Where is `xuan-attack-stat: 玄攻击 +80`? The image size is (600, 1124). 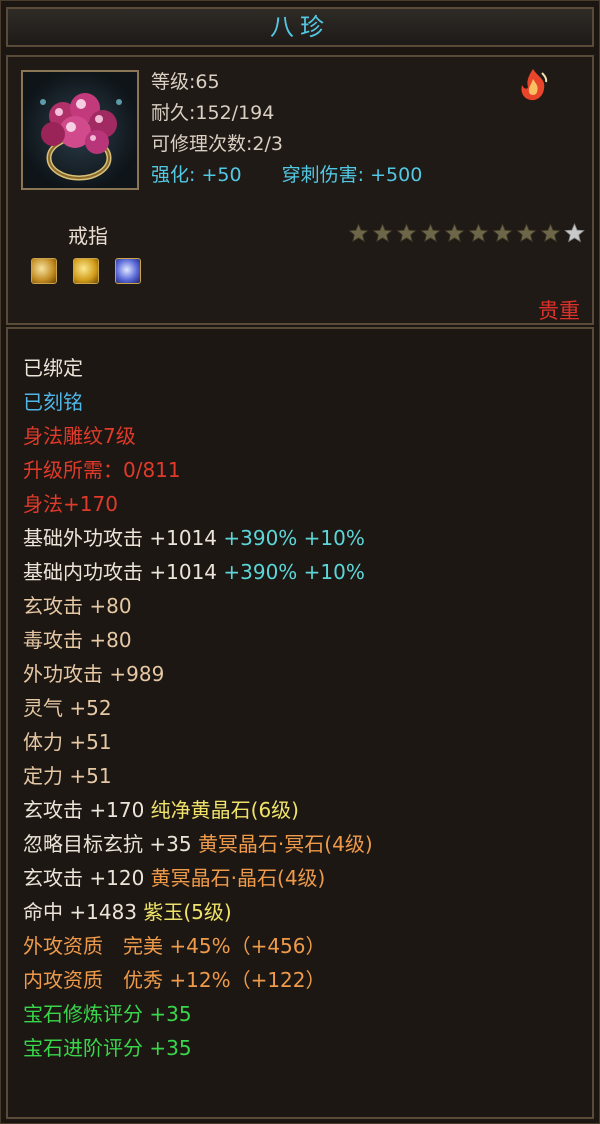
xuan-attack-stat: 玄攻击 +80 is located at coordinates (77, 606).